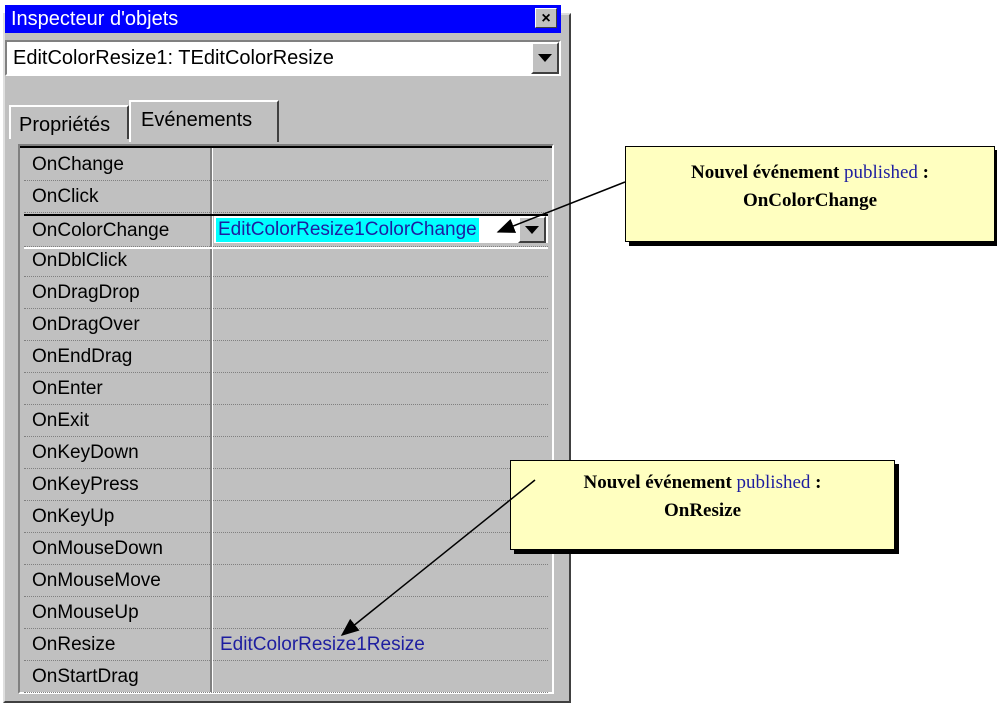  Describe the element at coordinates (197, 120) in the screenshot. I see `tab-events-label: Evénements` at that location.